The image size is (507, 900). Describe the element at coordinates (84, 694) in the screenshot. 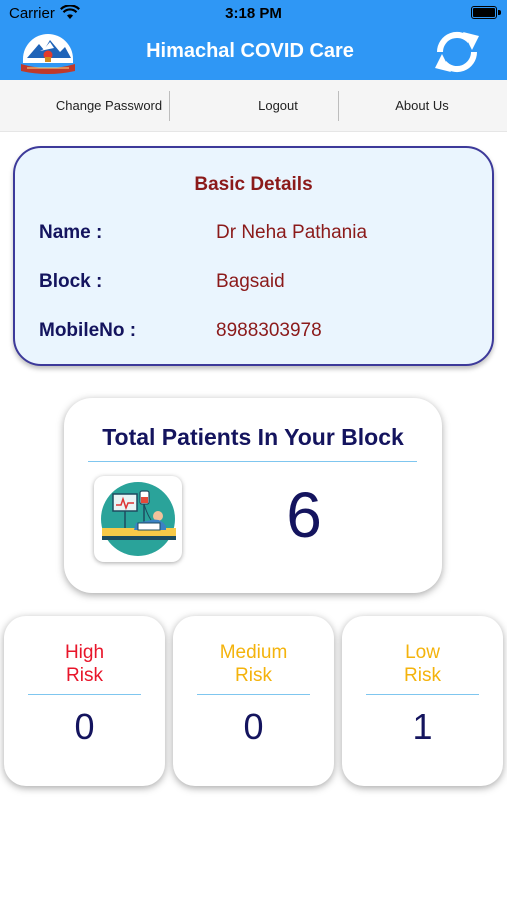

I see `high-risk-underline` at that location.